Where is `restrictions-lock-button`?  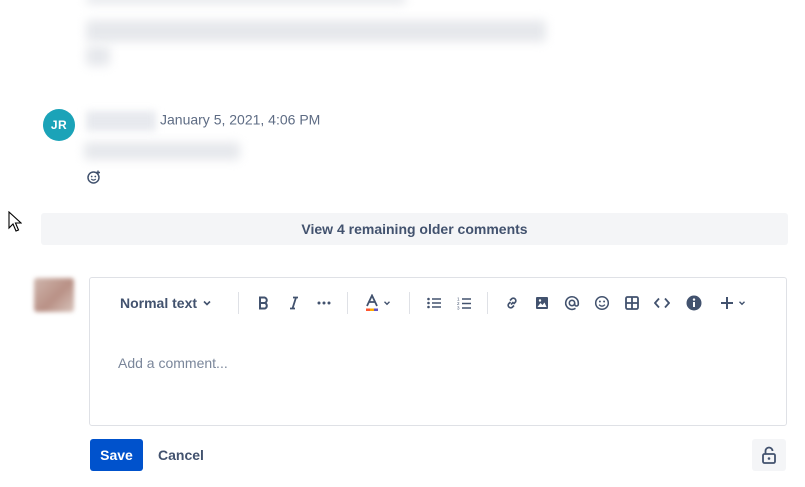 restrictions-lock-button is located at coordinates (769, 455).